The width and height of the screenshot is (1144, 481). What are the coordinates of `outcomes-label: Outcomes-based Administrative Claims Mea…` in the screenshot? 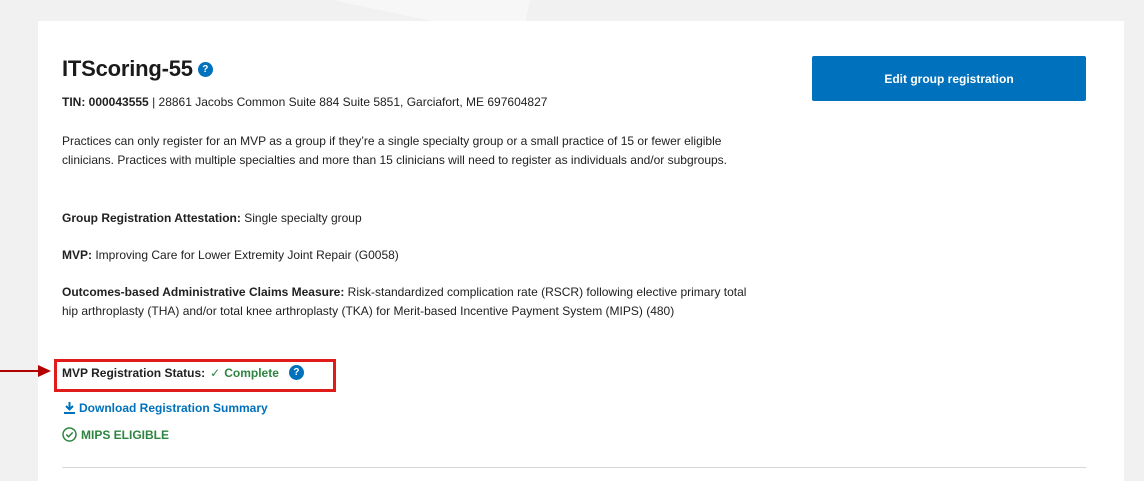 It's located at (203, 292).